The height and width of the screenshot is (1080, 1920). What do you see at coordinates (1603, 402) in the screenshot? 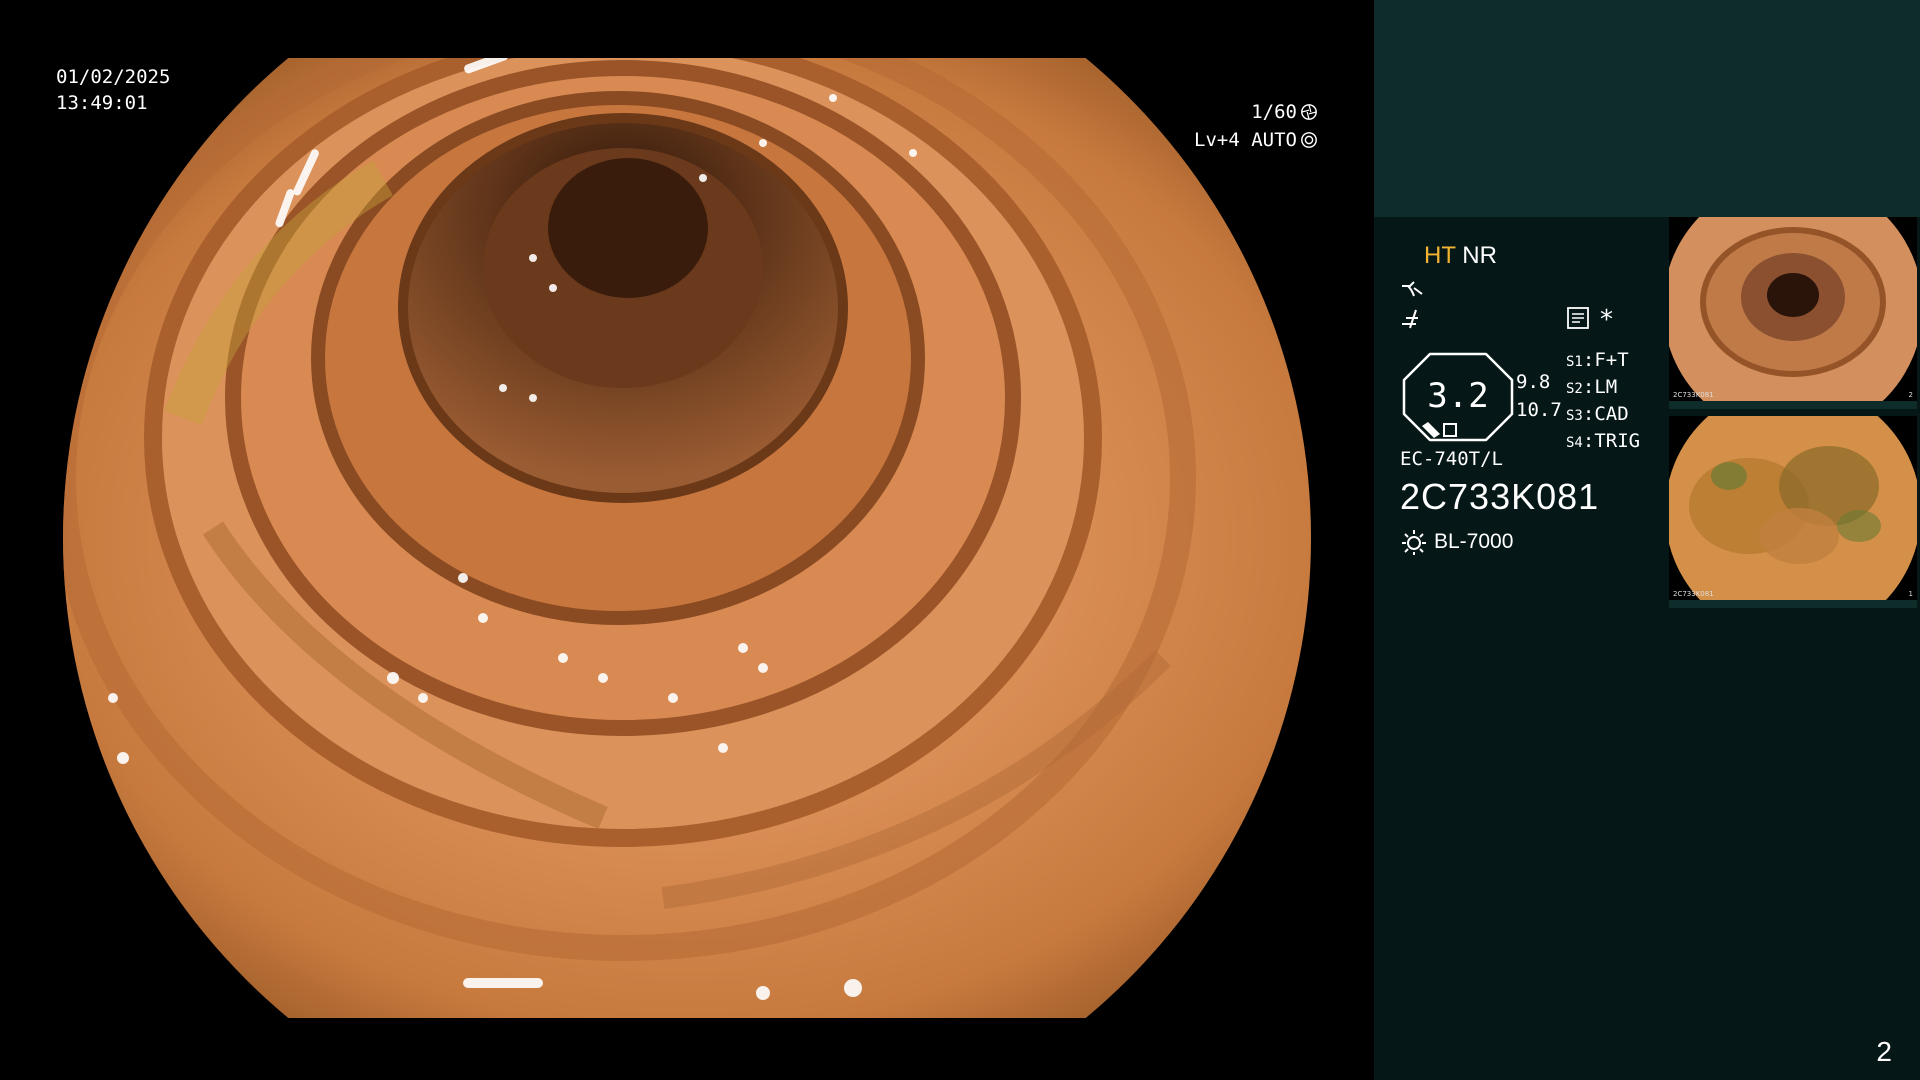
I see `switch-settings: S1:F+T S2:LM S3:CAD S4:TRIG` at bounding box center [1603, 402].